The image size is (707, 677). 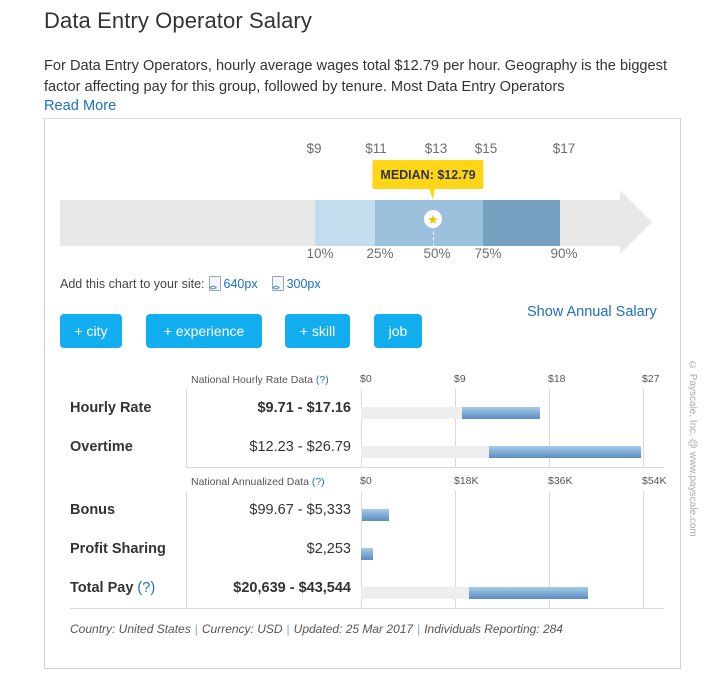 What do you see at coordinates (560, 481) in the screenshot?
I see `axis-tick-label: $36K` at bounding box center [560, 481].